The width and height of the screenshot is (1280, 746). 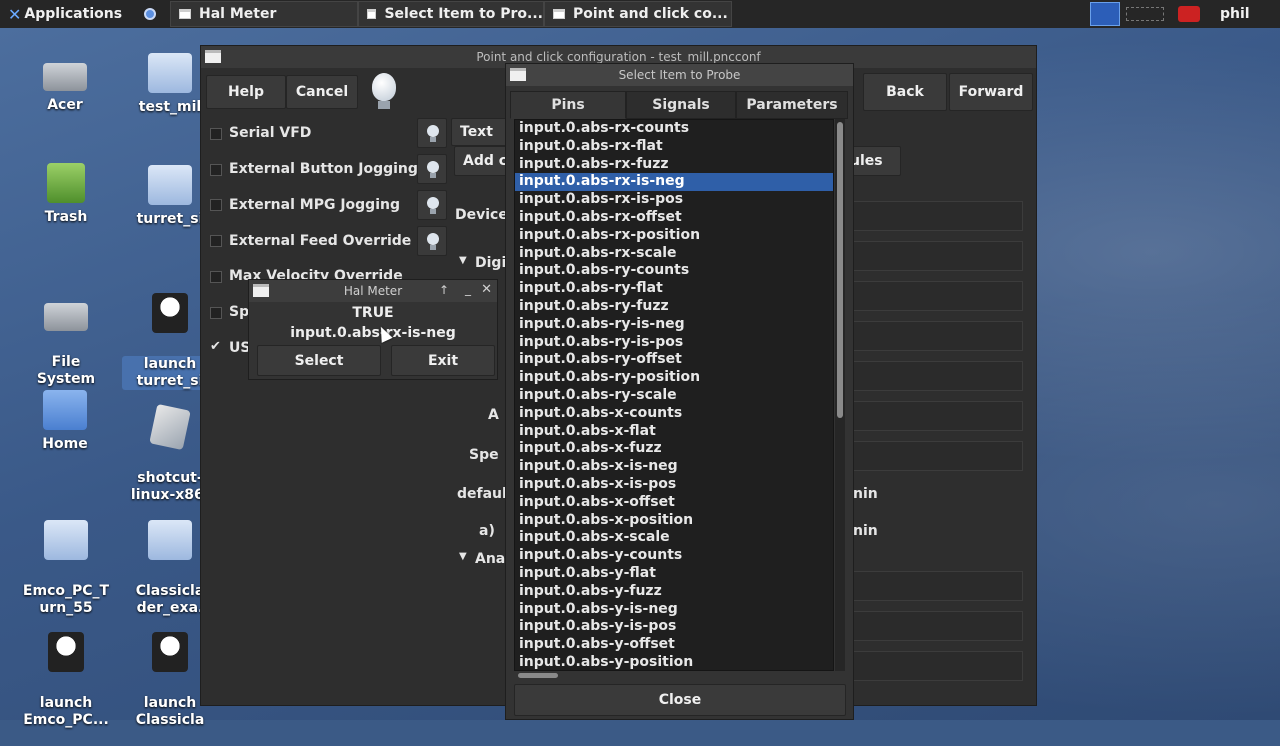 I want to click on list-item: input.0.abs-rx-fuzz, so click(x=674, y=165).